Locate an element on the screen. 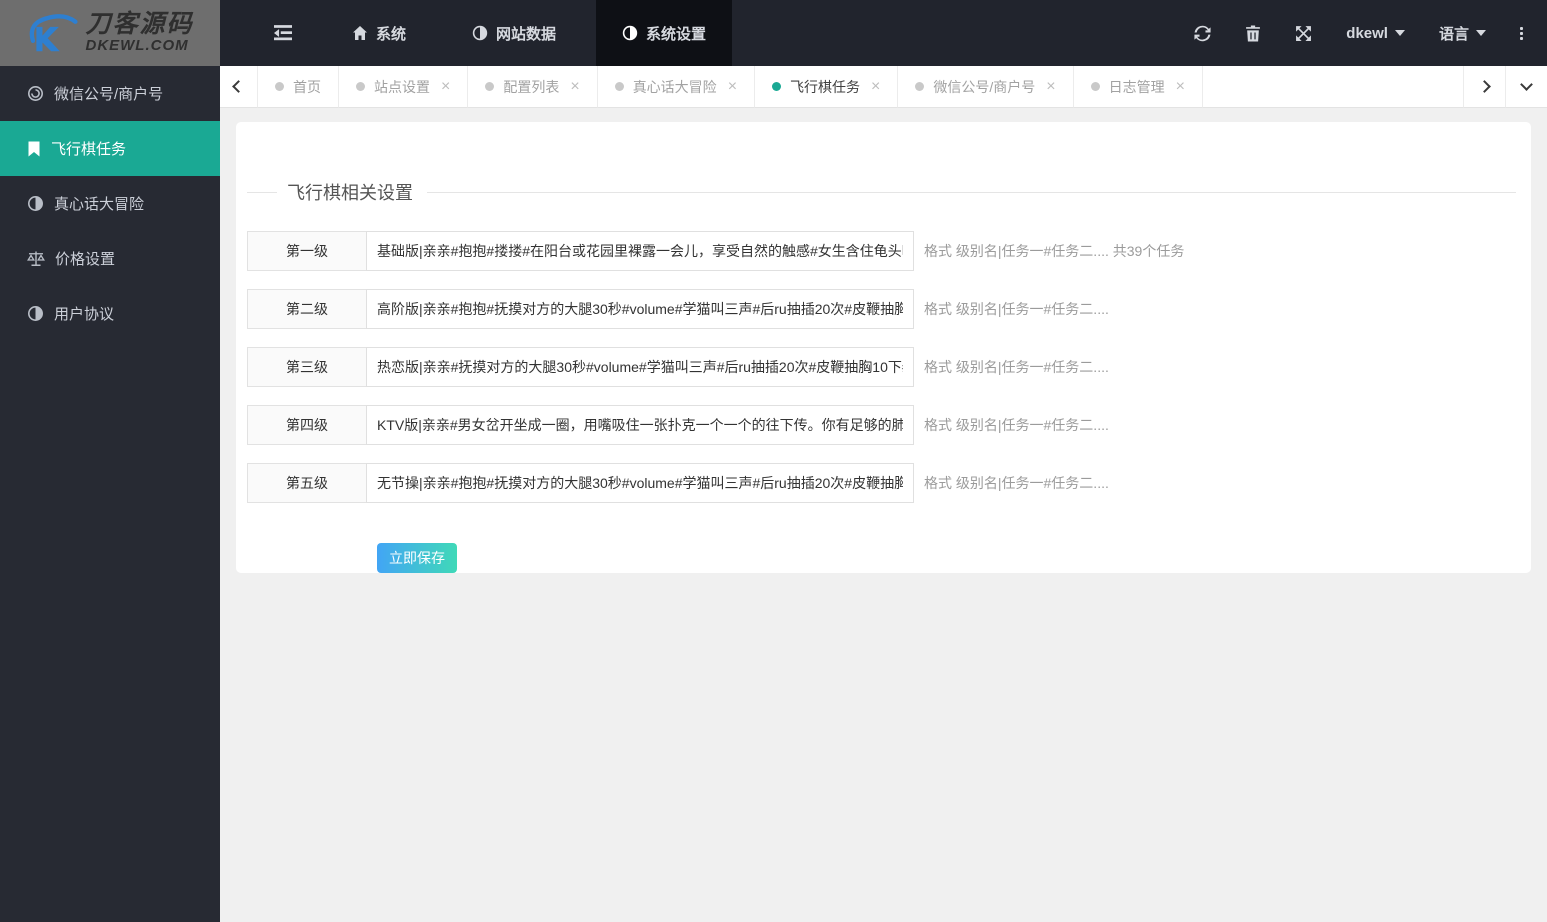 Image resolution: width=1547 pixels, height=922 pixels. tab-label: 飞行棋任务 is located at coordinates (825, 86).